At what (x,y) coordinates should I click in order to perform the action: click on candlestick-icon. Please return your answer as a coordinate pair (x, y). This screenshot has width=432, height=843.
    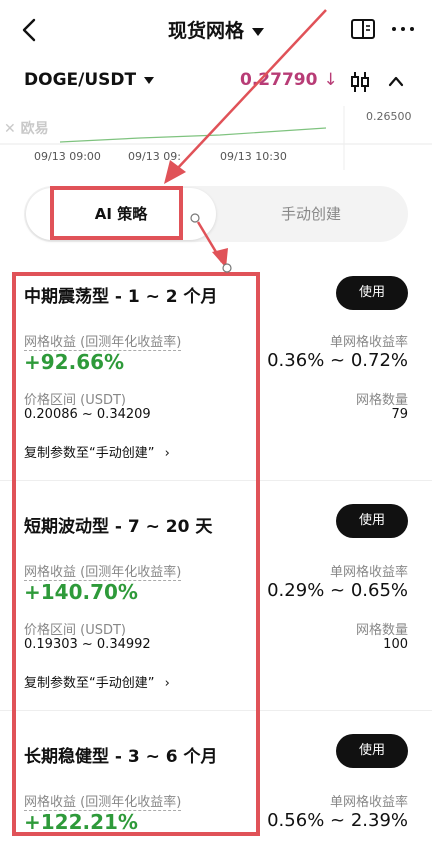
    Looking at the image, I should click on (360, 82).